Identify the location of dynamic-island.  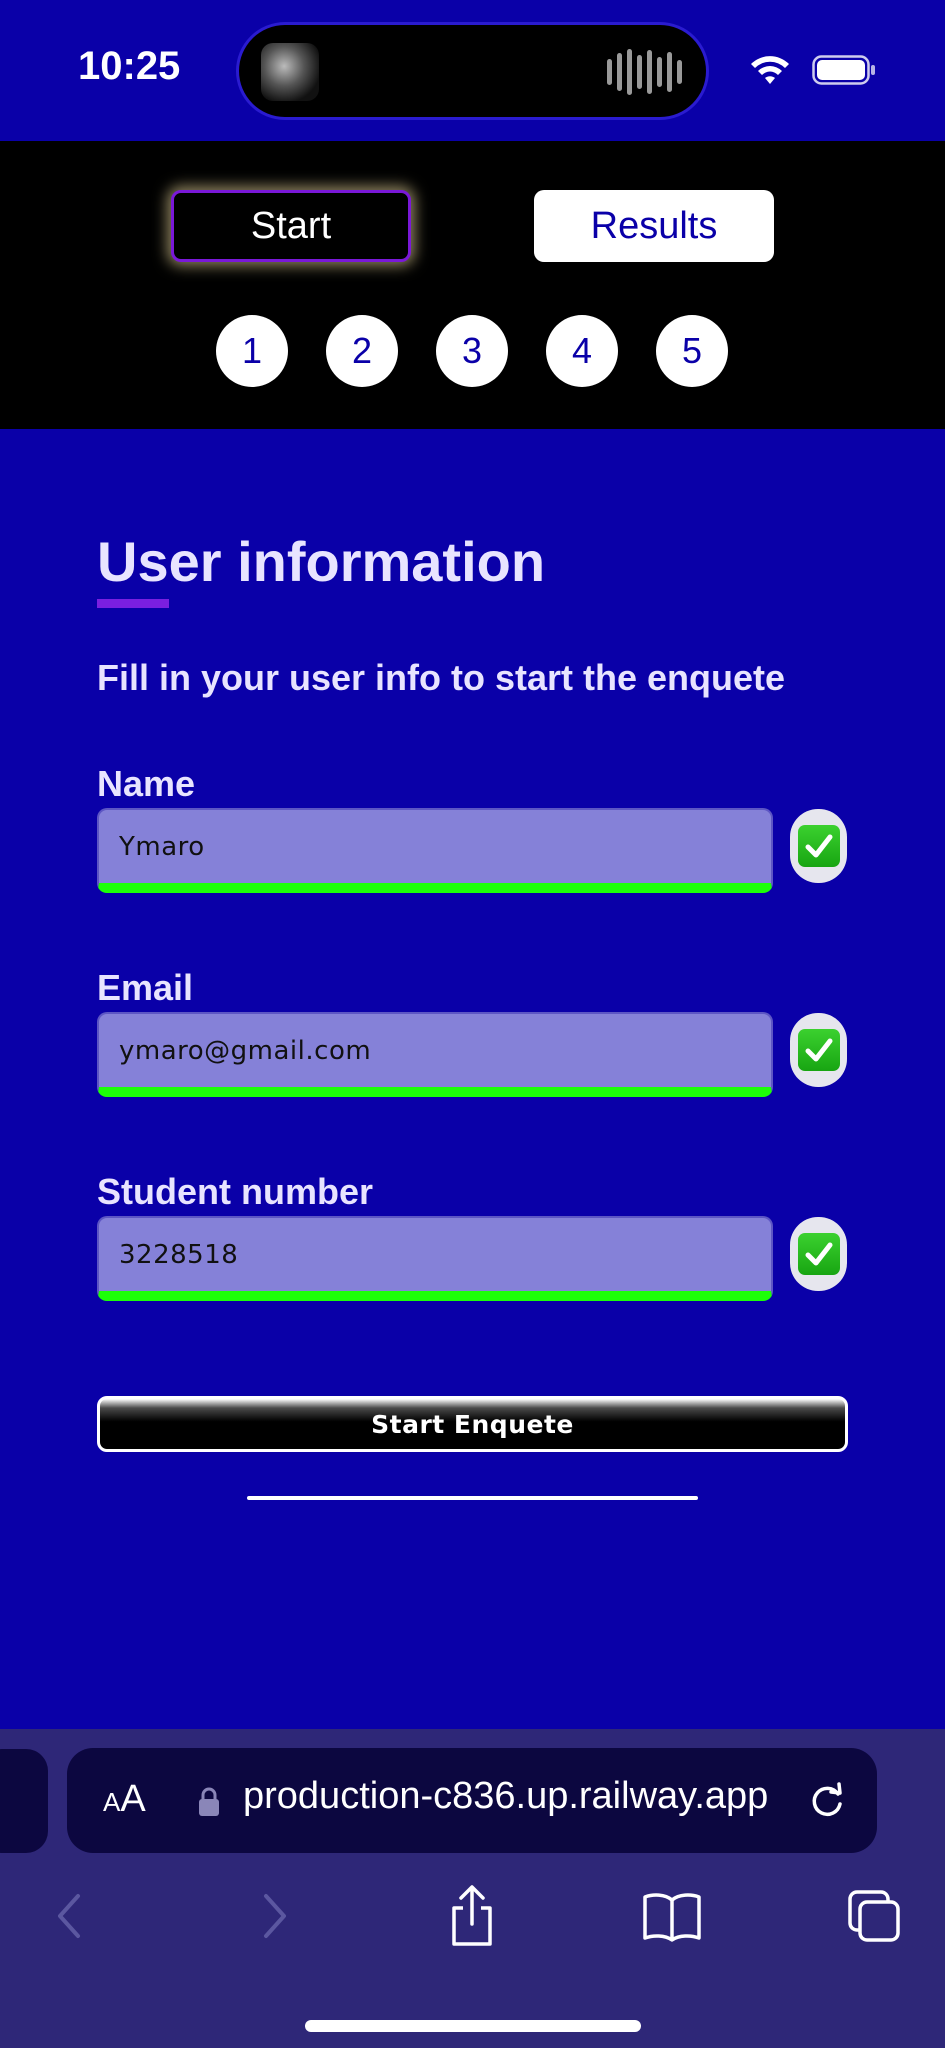
(472, 71).